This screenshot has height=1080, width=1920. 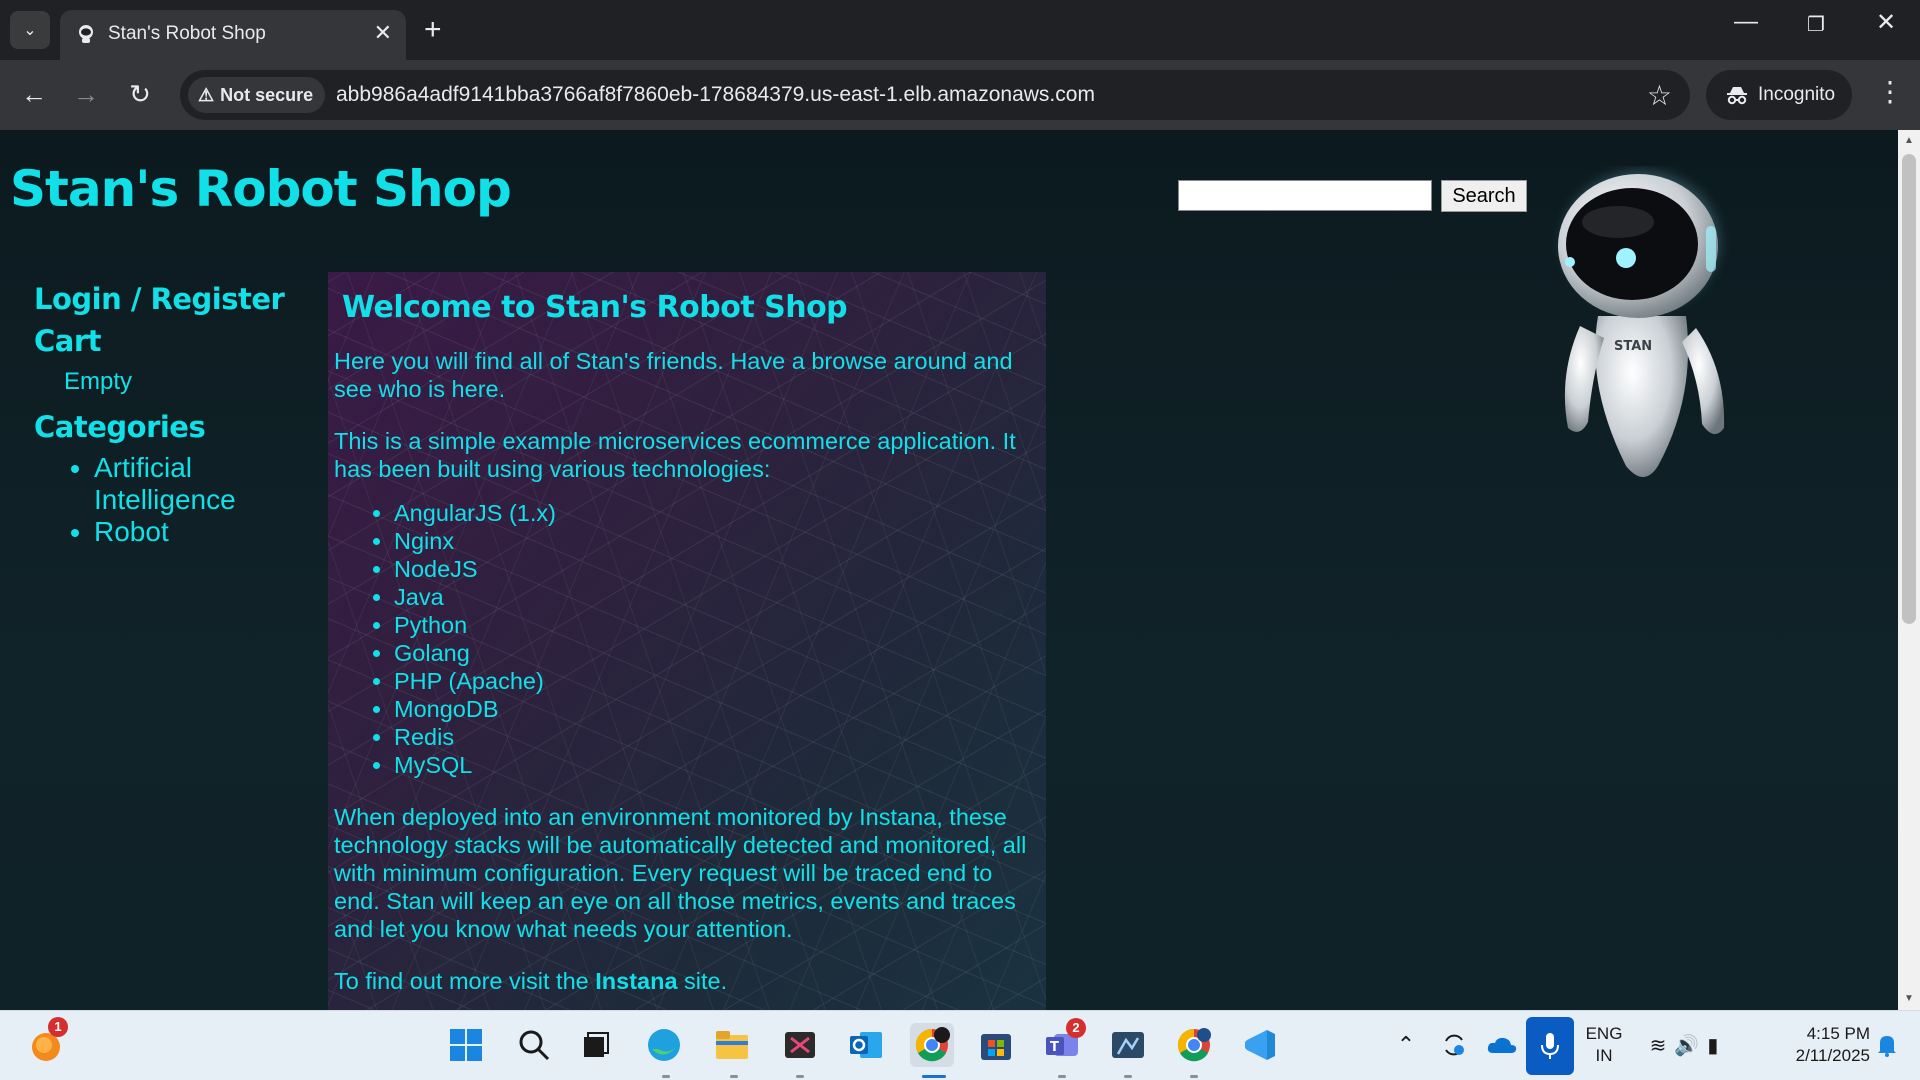 I want to click on reload-icon: ↻, so click(x=140, y=94).